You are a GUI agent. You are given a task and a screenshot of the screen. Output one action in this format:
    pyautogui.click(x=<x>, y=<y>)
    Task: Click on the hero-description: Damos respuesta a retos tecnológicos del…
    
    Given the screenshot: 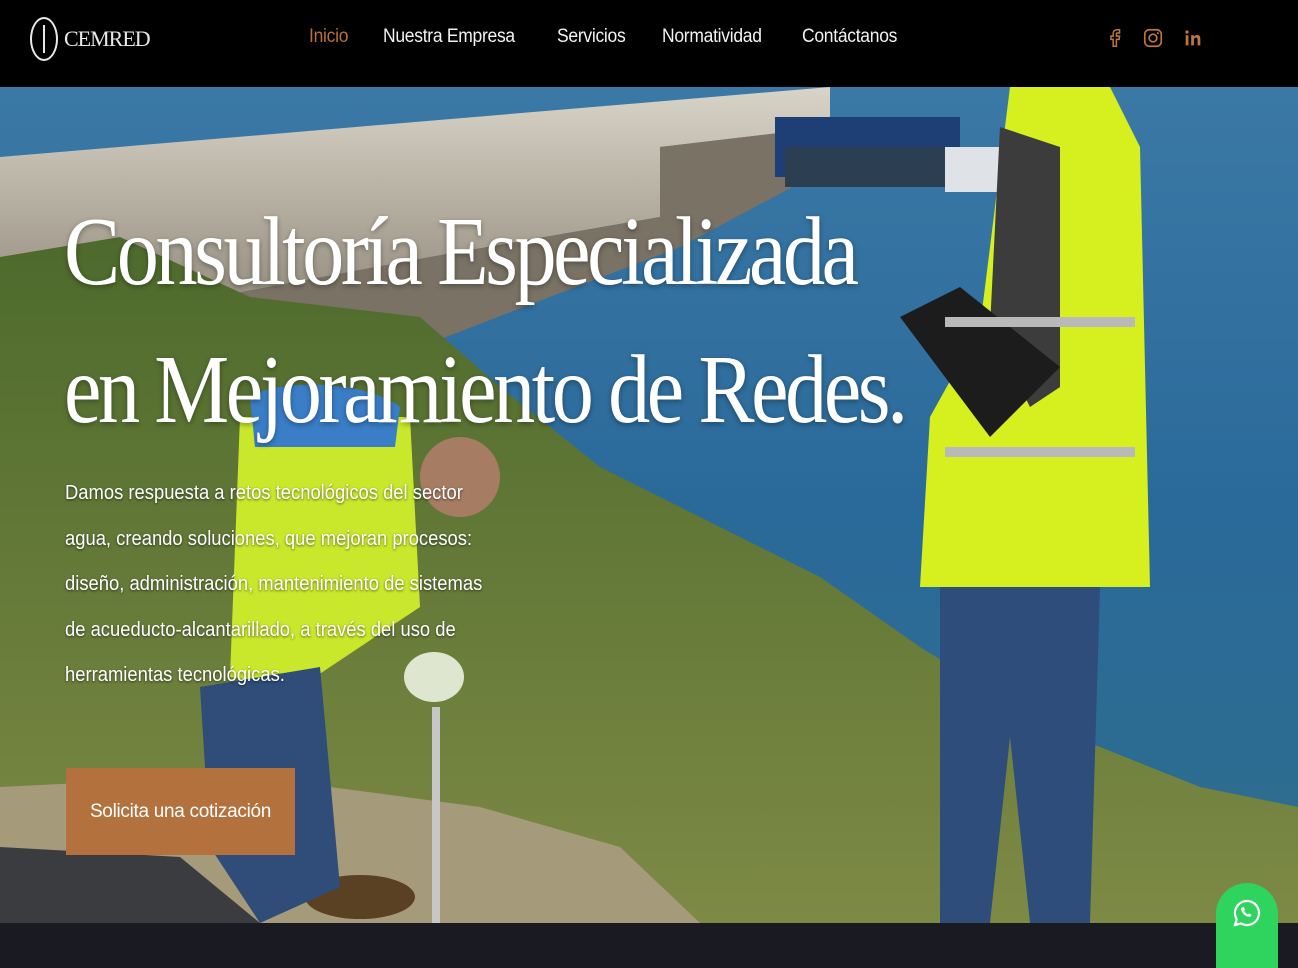 What is the action you would take?
    pyautogui.click(x=274, y=584)
    